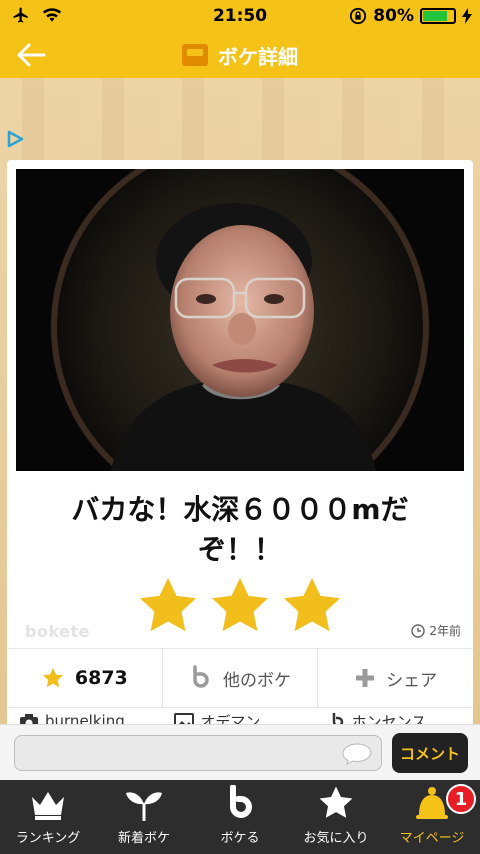 The width and height of the screenshot is (480, 854). Describe the element at coordinates (48, 838) in the screenshot. I see `tab-ranking-label: ランキング` at that location.